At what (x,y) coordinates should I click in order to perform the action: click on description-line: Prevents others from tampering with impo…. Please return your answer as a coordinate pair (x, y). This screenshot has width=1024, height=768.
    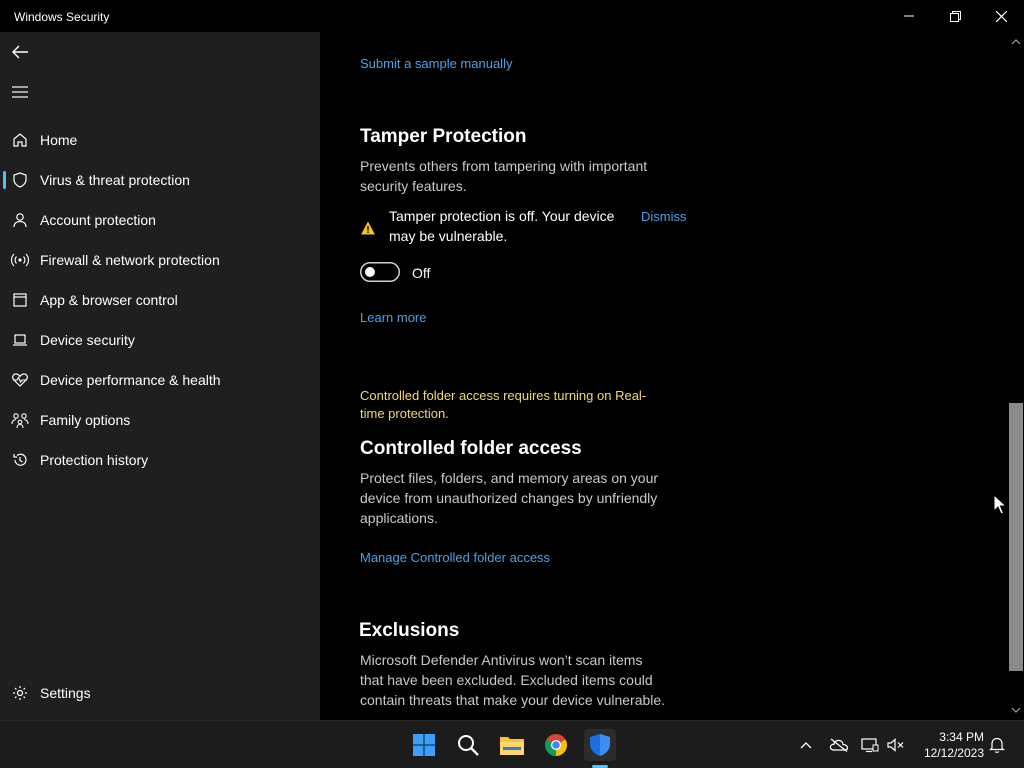
    Looking at the image, I should click on (504, 166).